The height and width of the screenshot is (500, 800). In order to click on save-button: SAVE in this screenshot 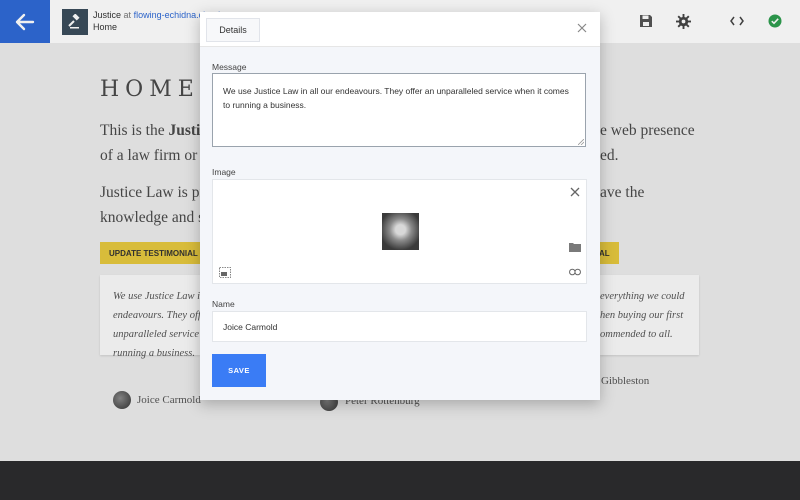, I will do `click(239, 370)`.